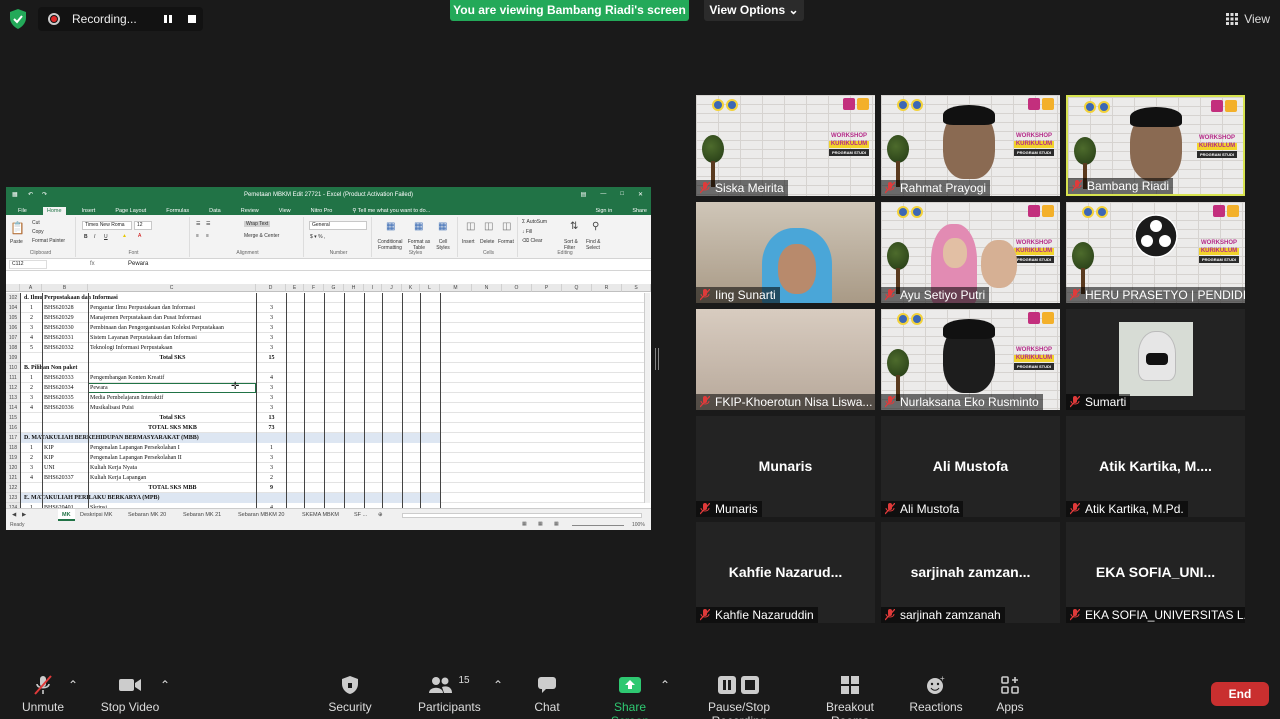 The height and width of the screenshot is (719, 1280). What do you see at coordinates (65, 408) in the screenshot?
I see `cell-code: BHS620336` at bounding box center [65, 408].